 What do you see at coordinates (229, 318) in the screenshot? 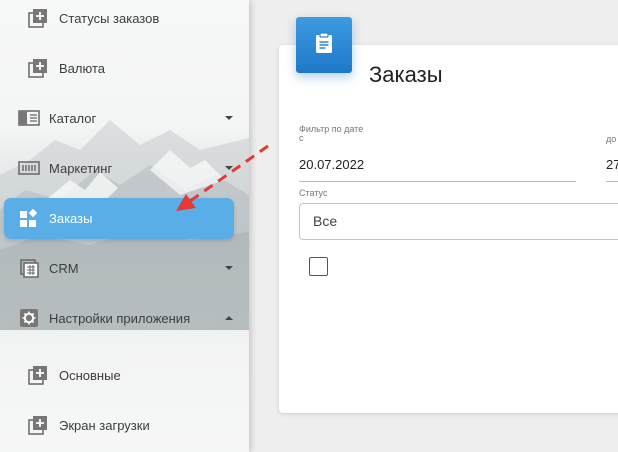
I see `chevron-up-icon` at bounding box center [229, 318].